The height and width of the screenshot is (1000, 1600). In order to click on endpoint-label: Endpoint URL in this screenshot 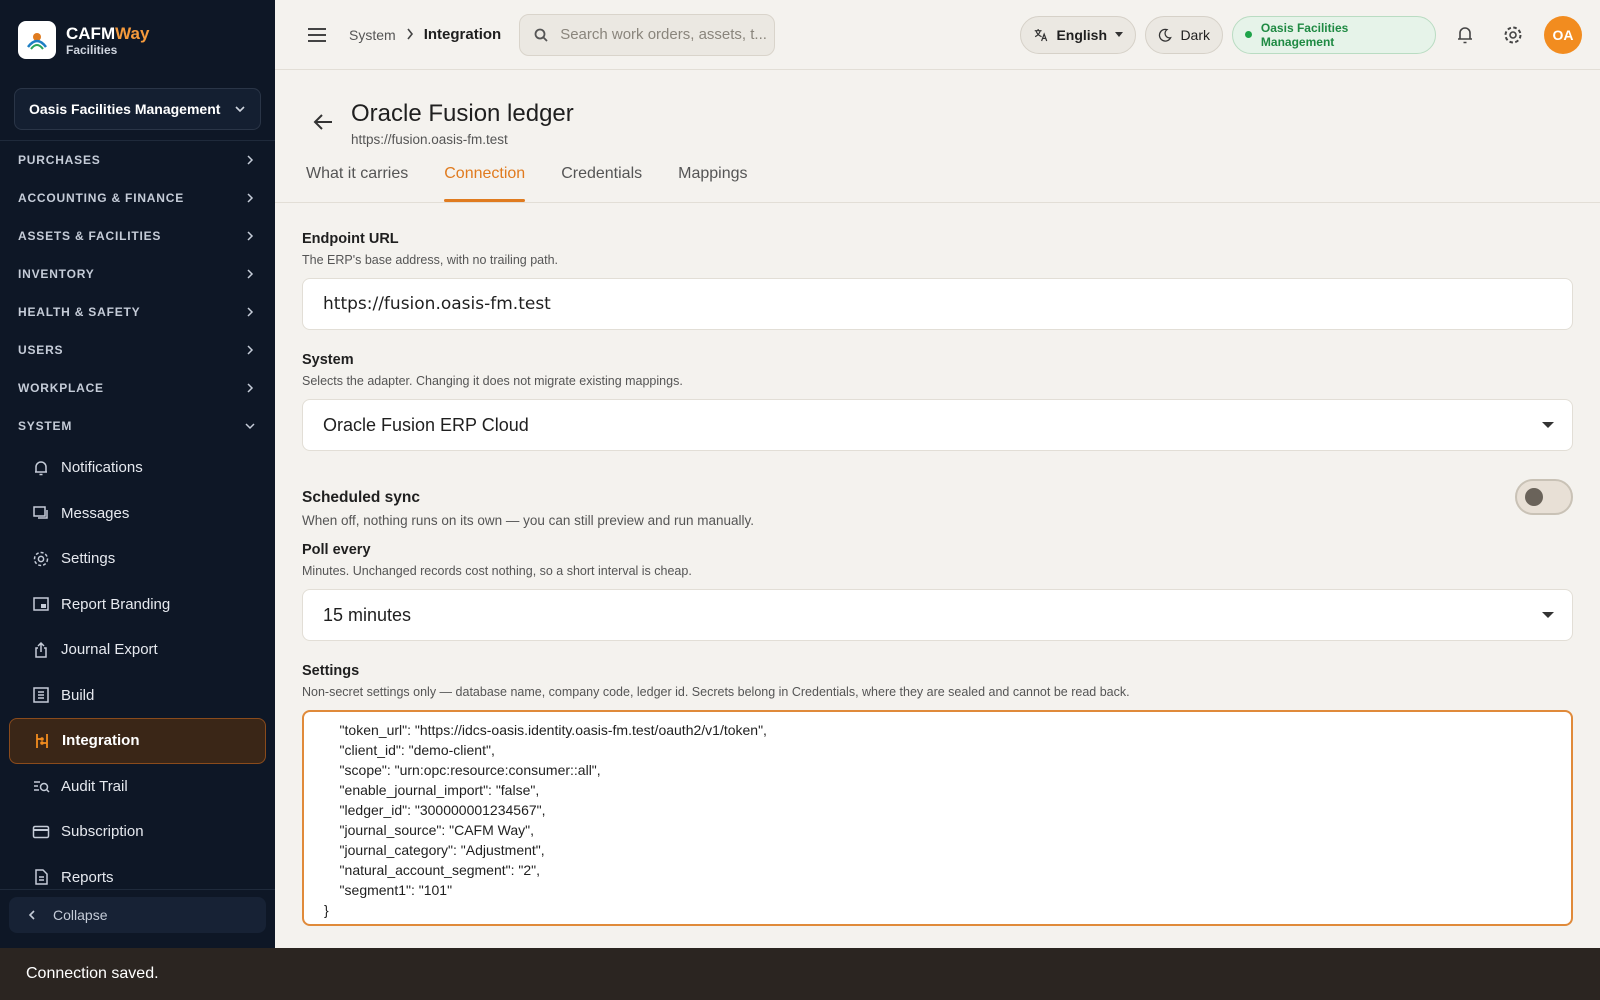, I will do `click(350, 239)`.